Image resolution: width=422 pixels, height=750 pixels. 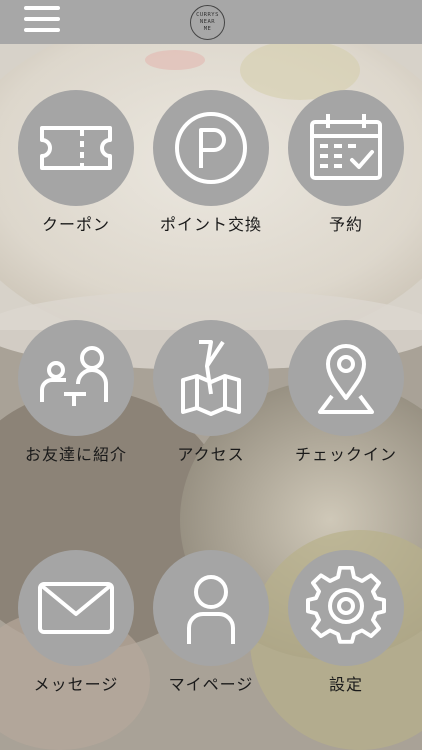 I want to click on menu-label: 設定, so click(x=345, y=684).